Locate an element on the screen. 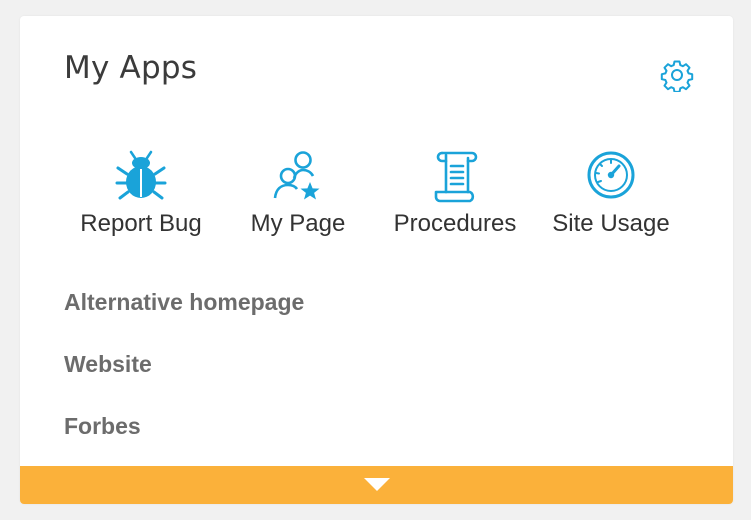 This screenshot has height=520, width=751. link-website: Website is located at coordinates (184, 379).